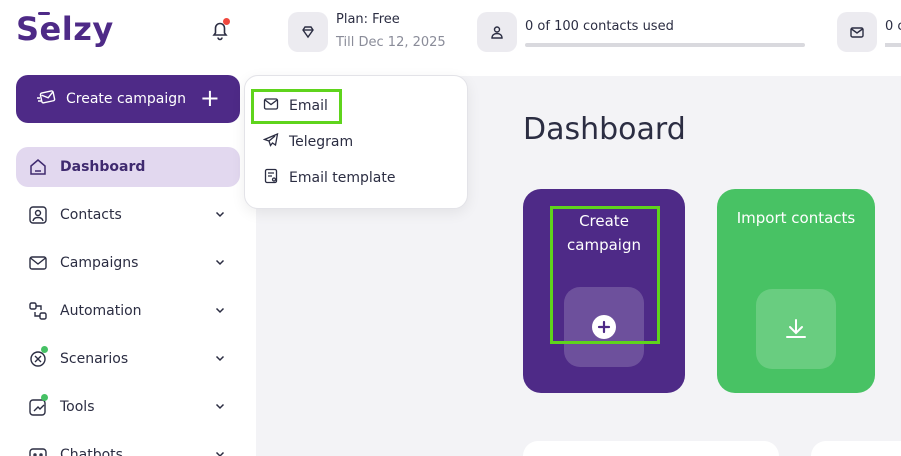 This screenshot has width=901, height=456. Describe the element at coordinates (38, 167) in the screenshot. I see `home-icon` at that location.